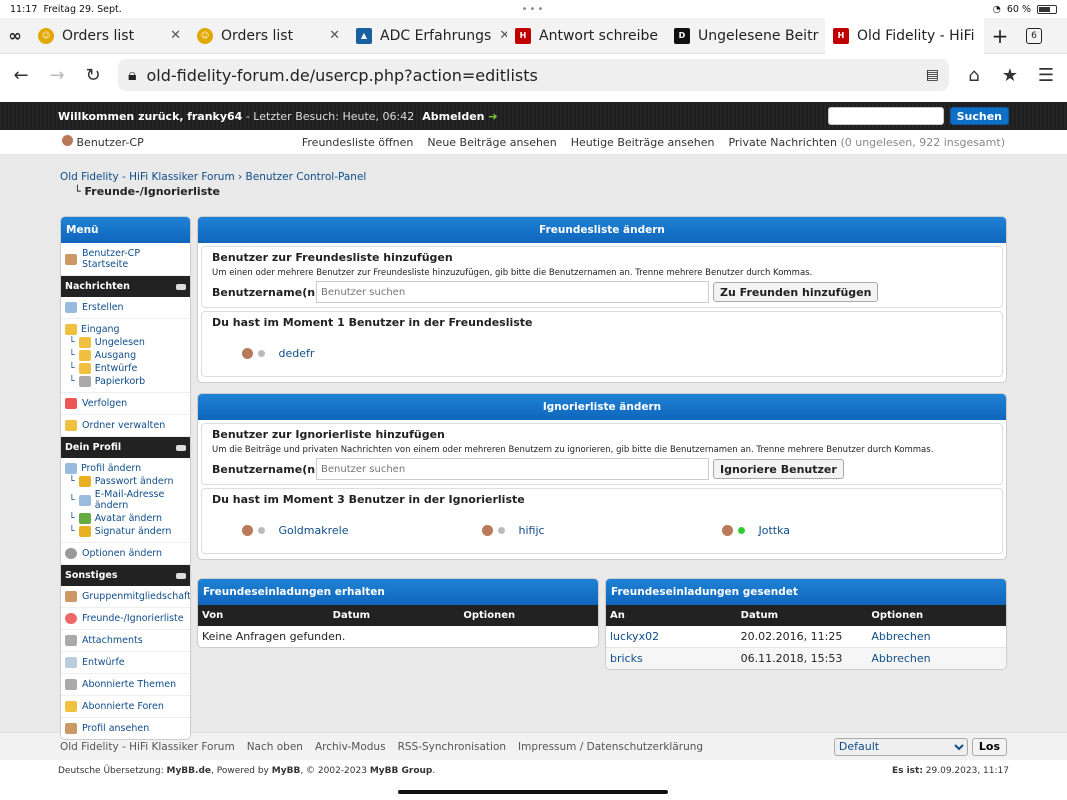 This screenshot has height=800, width=1067. What do you see at coordinates (602, 530) in the screenshot?
I see `ignored-user: hifijc` at bounding box center [602, 530].